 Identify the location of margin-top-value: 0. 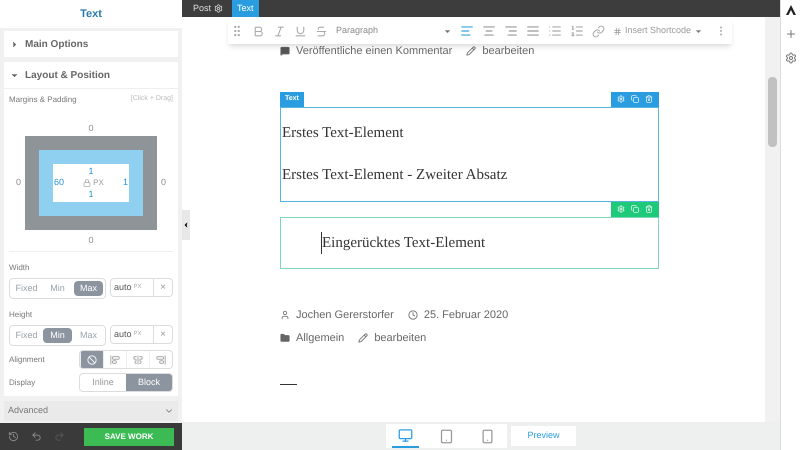
(91, 129).